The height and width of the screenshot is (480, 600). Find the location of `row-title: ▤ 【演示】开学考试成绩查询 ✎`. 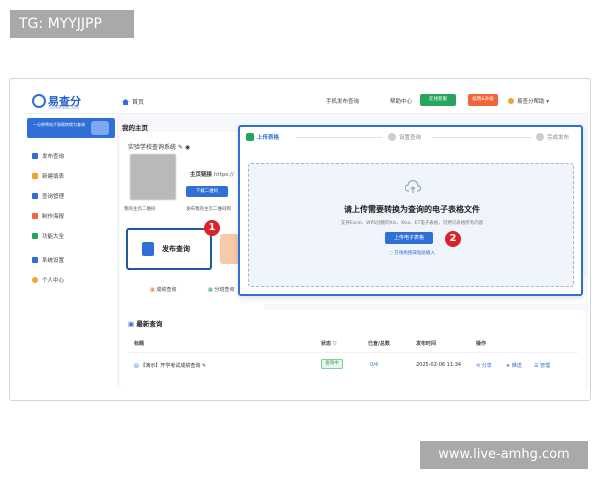

row-title: ▤ 【演示】开学考试成绩查询 ✎ is located at coordinates (170, 365).